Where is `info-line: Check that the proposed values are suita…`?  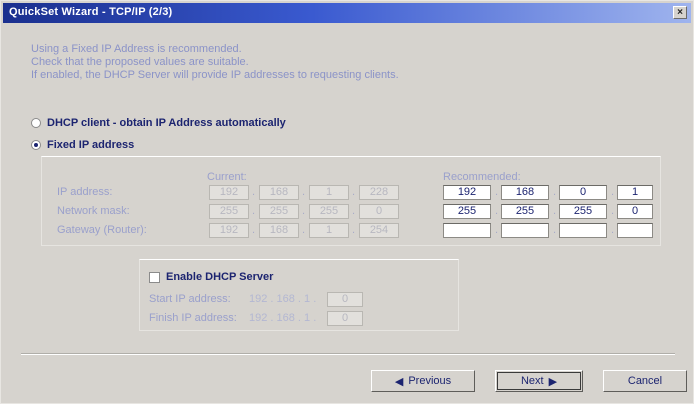 info-line: Check that the proposed values are suita… is located at coordinates (140, 62).